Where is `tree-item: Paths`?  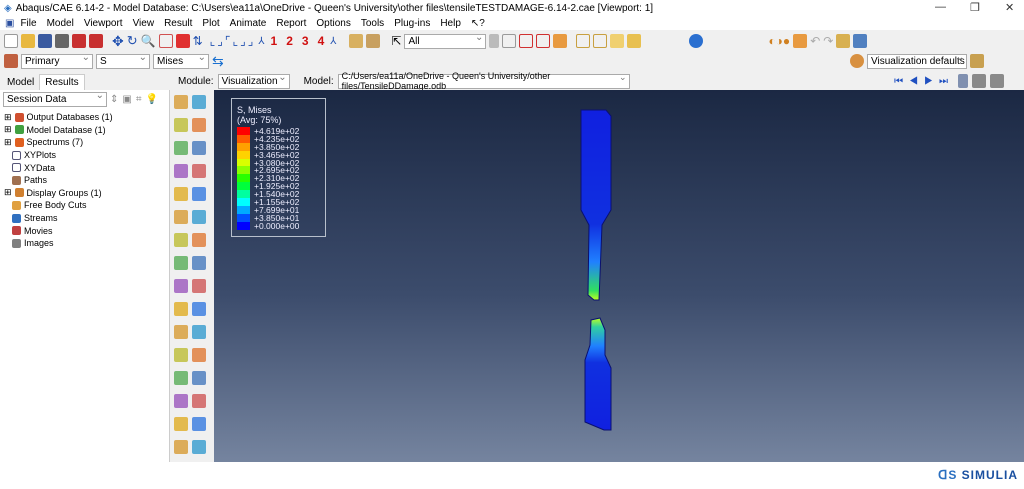
tree-item: Paths is located at coordinates (86, 180).